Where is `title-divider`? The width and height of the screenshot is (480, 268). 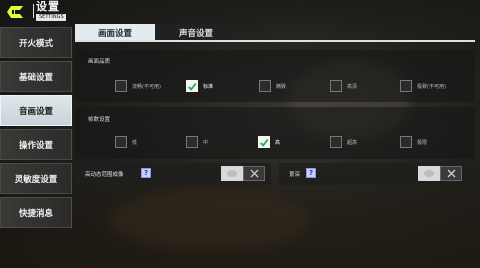
title-divider is located at coordinates (33, 11).